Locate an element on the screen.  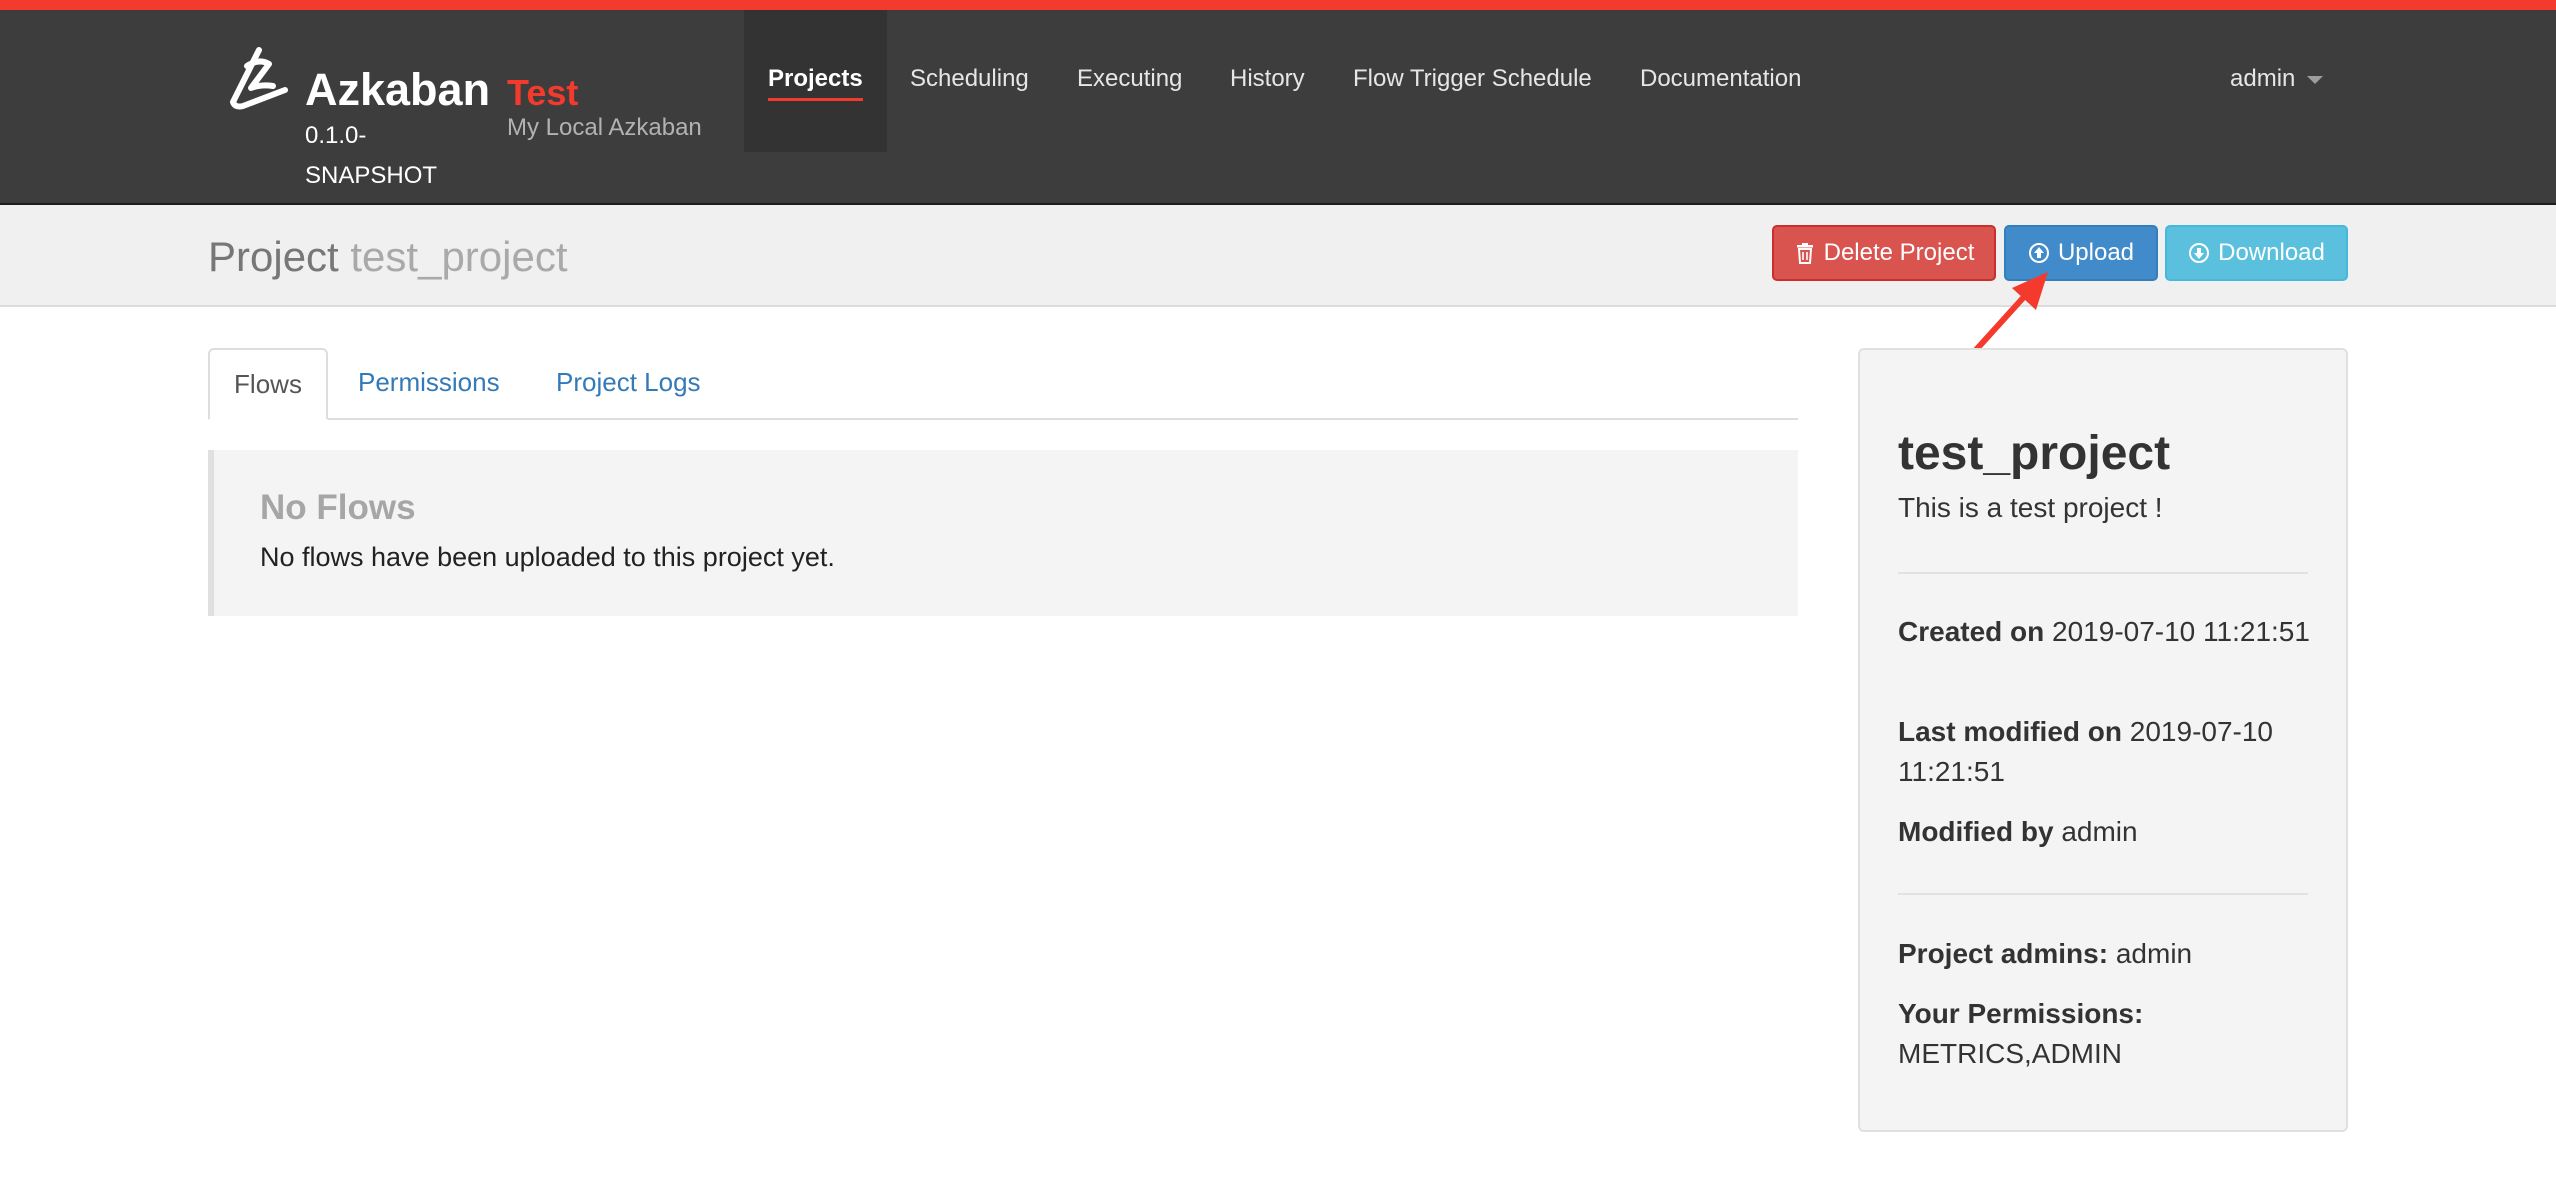
page-title-project-name: test_project is located at coordinates (459, 256).